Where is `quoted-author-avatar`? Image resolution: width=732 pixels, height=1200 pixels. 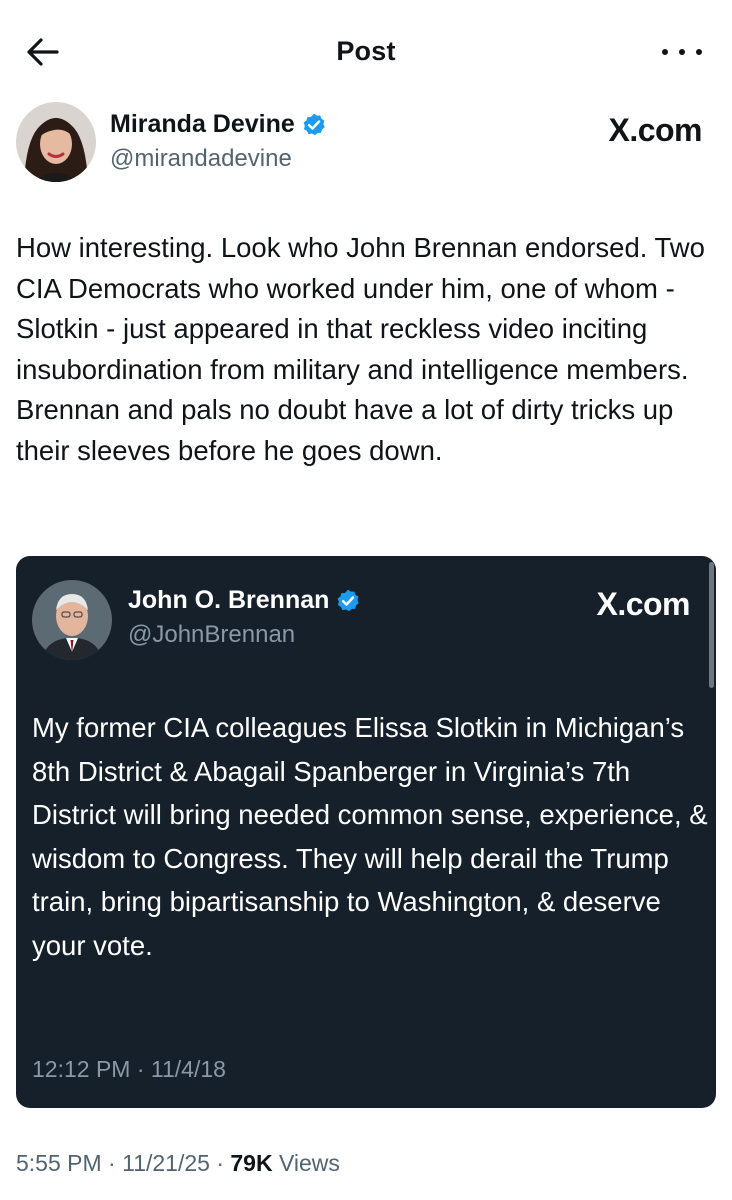 quoted-author-avatar is located at coordinates (72, 620).